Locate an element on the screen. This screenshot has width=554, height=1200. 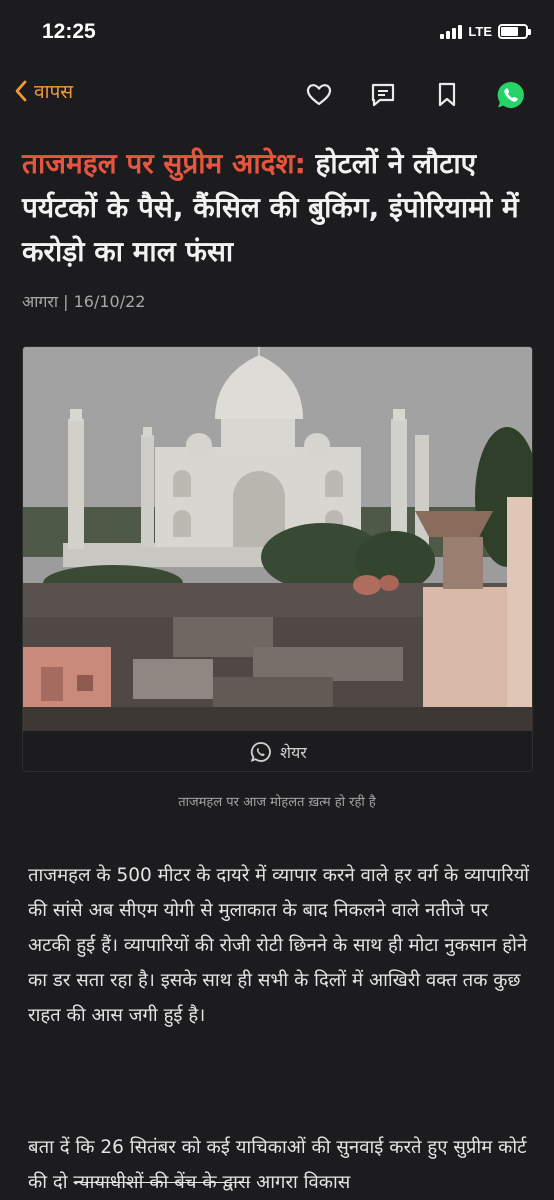
image-caption: ताजमहल पर आज मोहलत ख़त्म हो रही है is located at coordinates (277, 802).